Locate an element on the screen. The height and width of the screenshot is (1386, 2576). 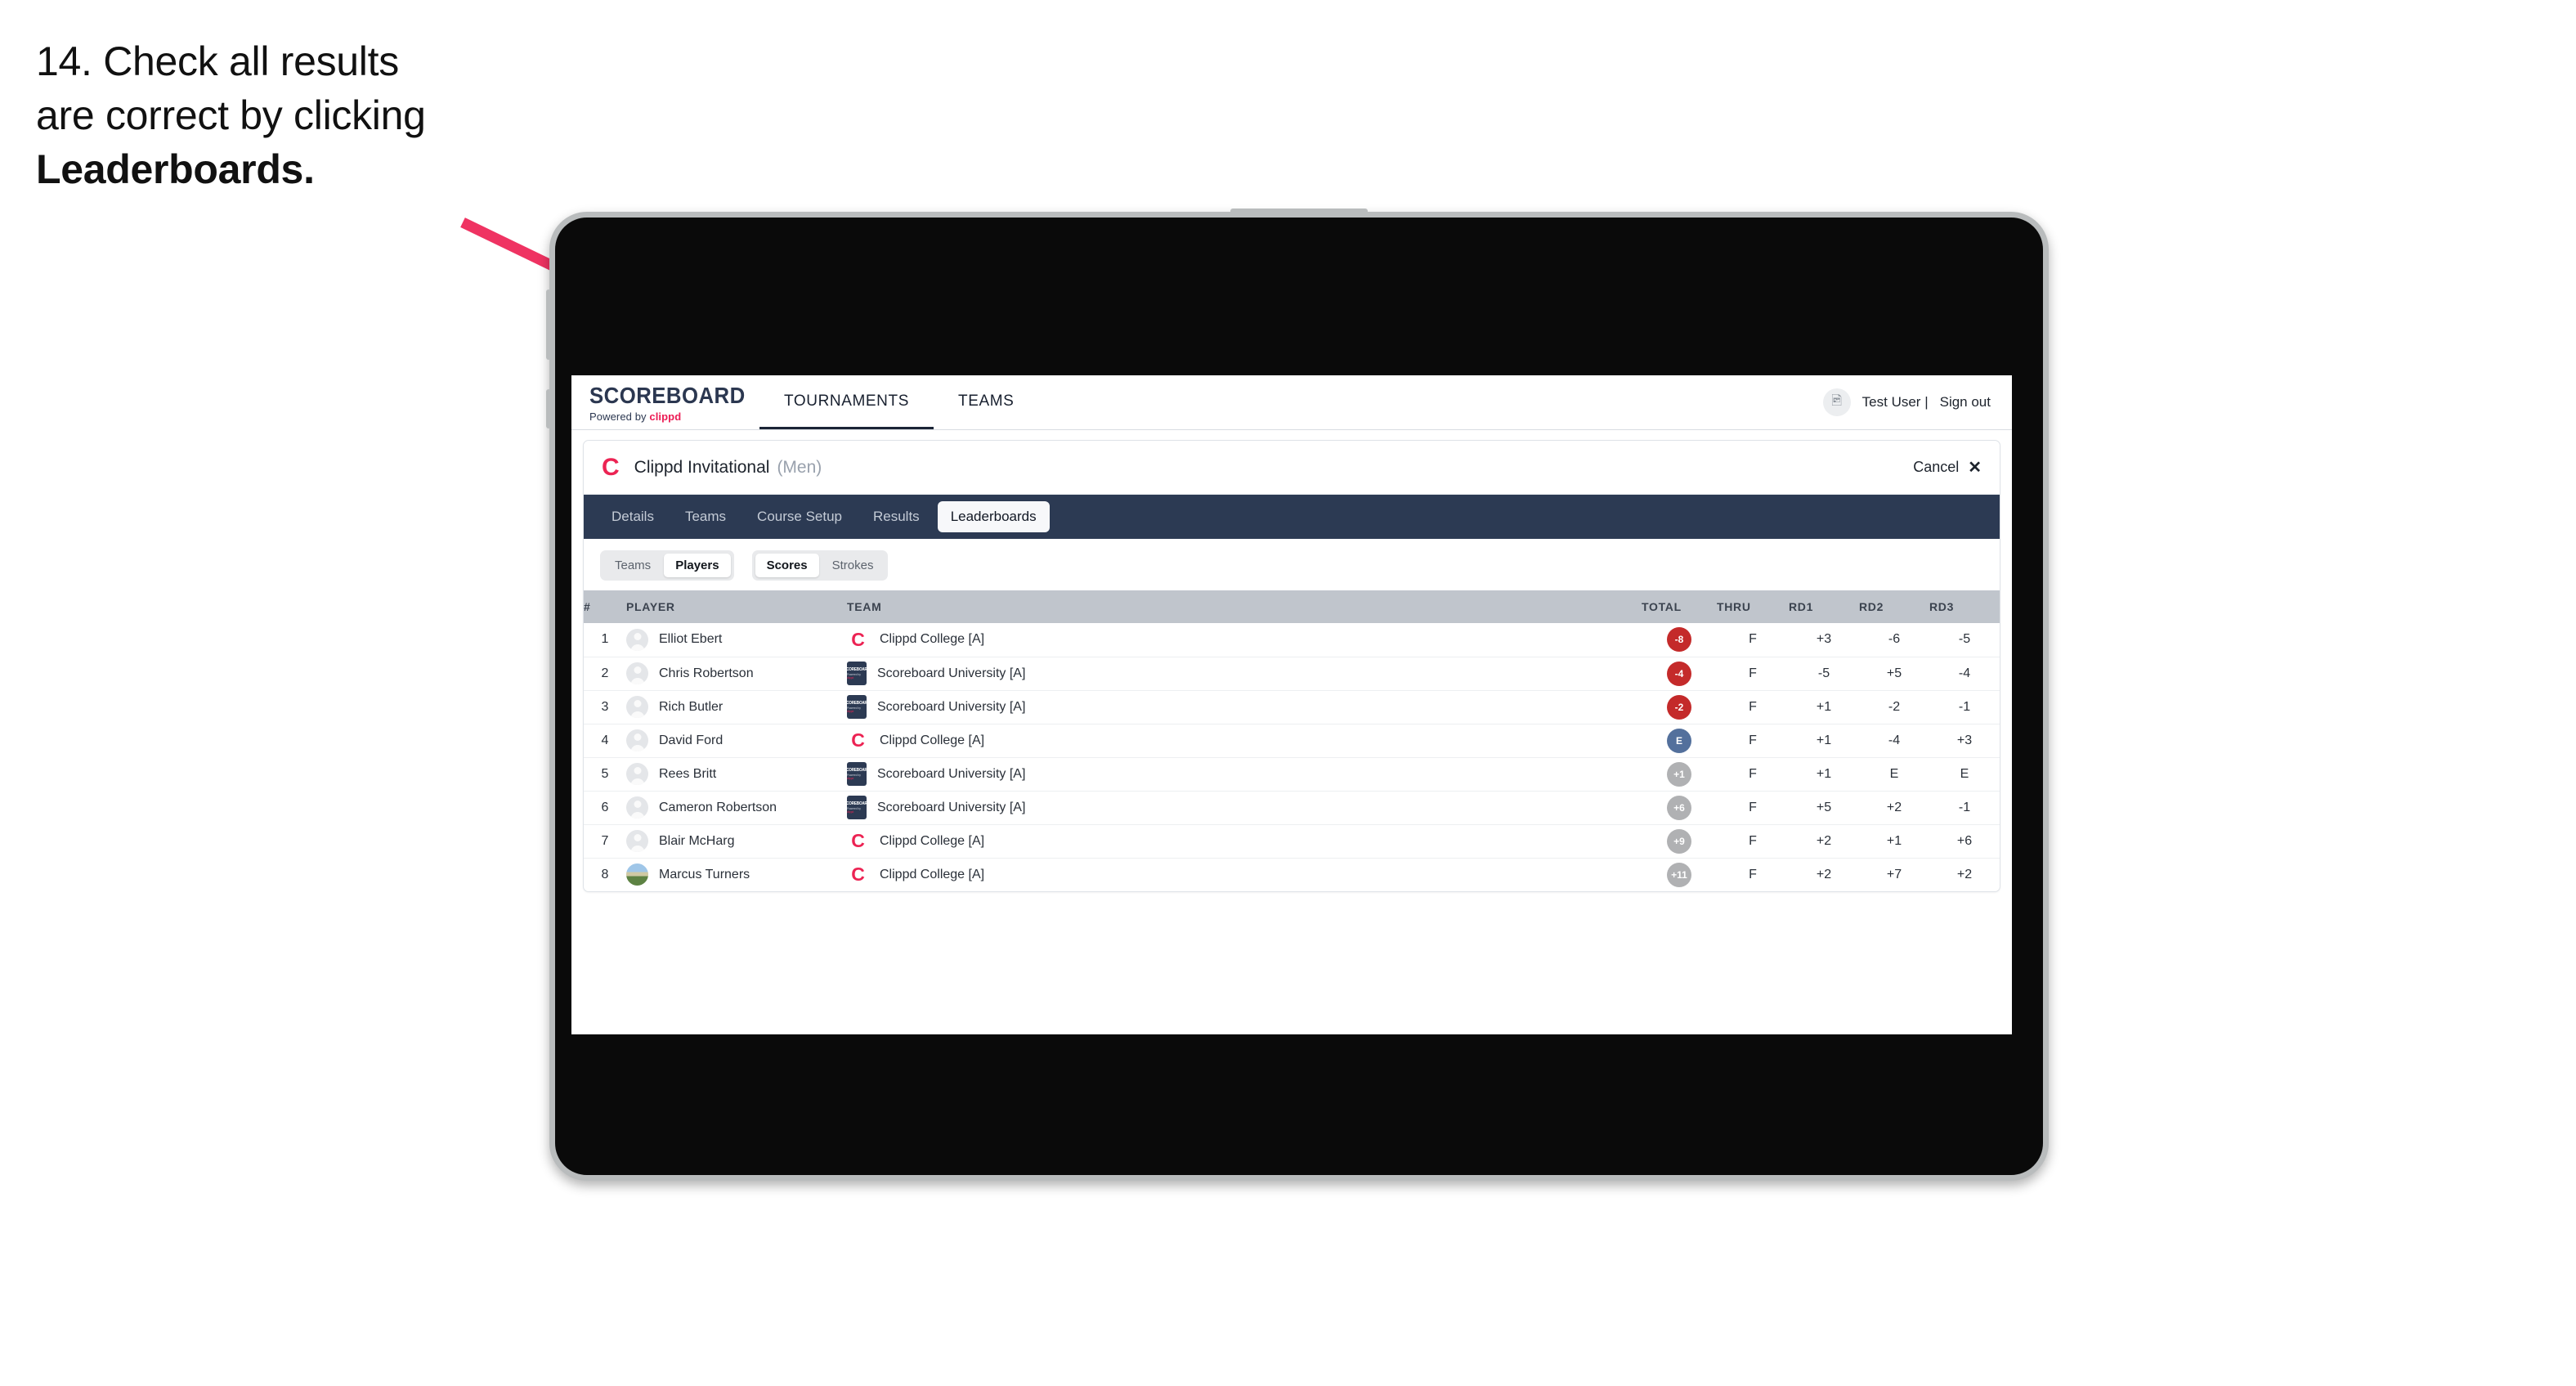
cell-player: Chris Robertson is located at coordinates (736, 674).